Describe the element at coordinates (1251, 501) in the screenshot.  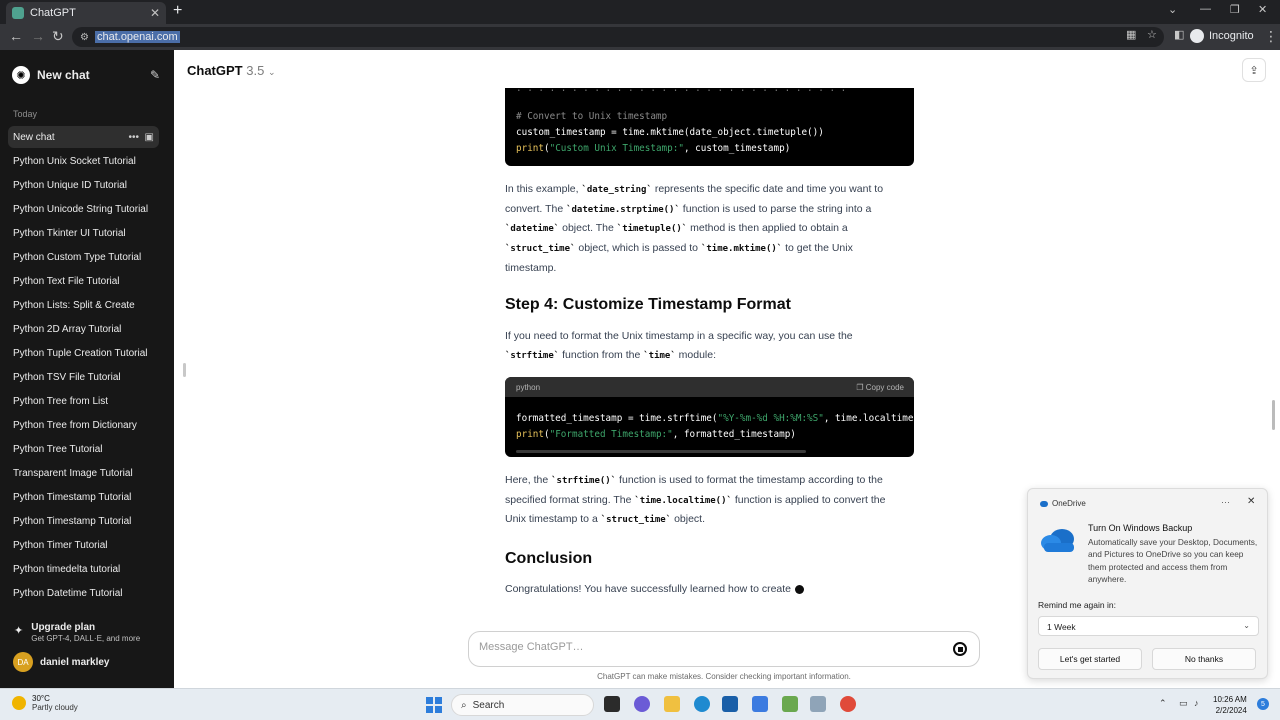
I see `close-icon: ✕` at that location.